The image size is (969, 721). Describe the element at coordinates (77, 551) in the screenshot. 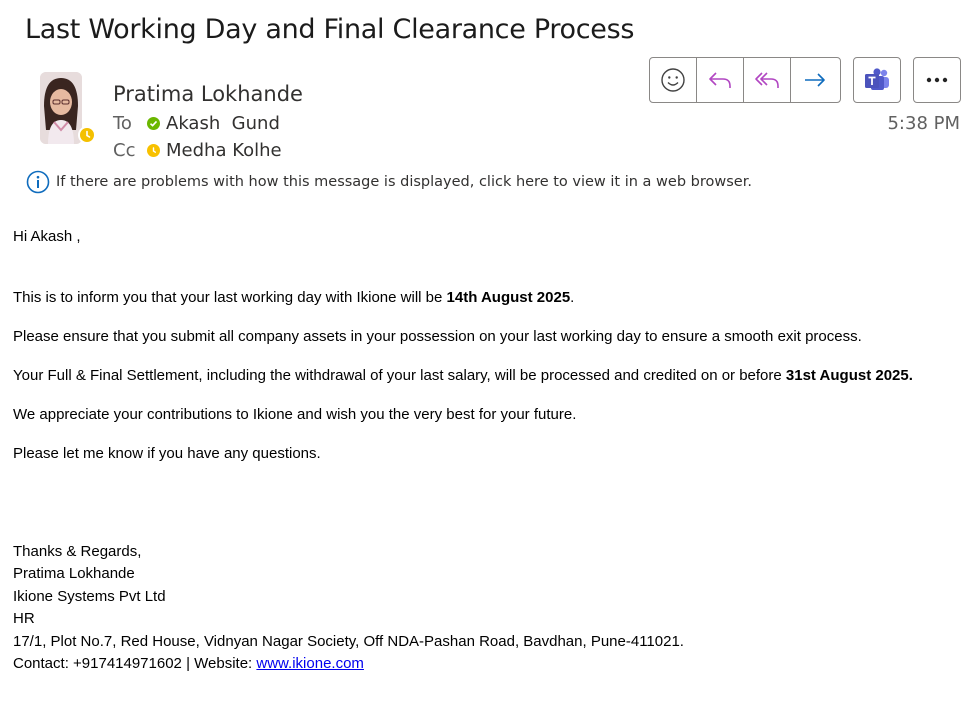

I see `sig-closing: Thanks & Regards,` at that location.